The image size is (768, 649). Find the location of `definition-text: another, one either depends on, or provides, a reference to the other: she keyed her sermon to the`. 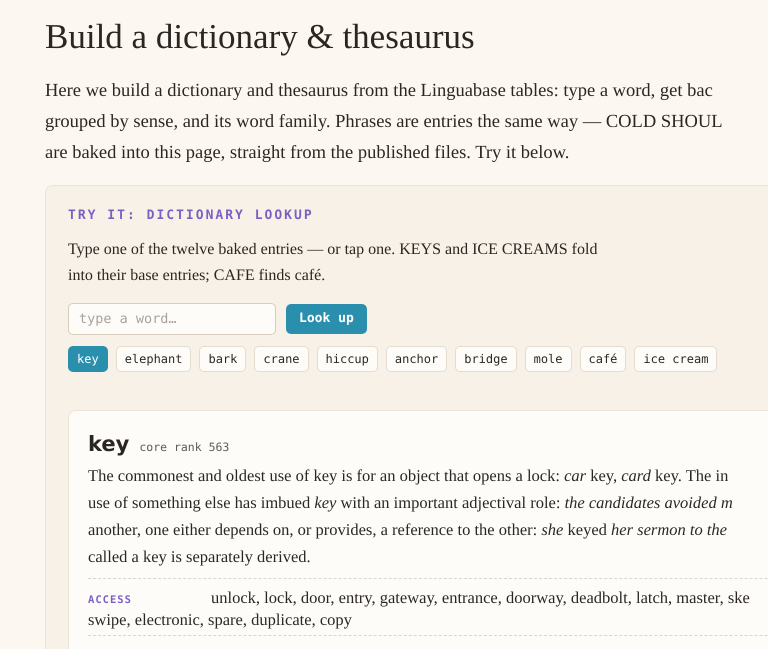

definition-text: another, one either depends on, or provides, a reference to the other: she keyed her sermon to the is located at coordinates (407, 530).